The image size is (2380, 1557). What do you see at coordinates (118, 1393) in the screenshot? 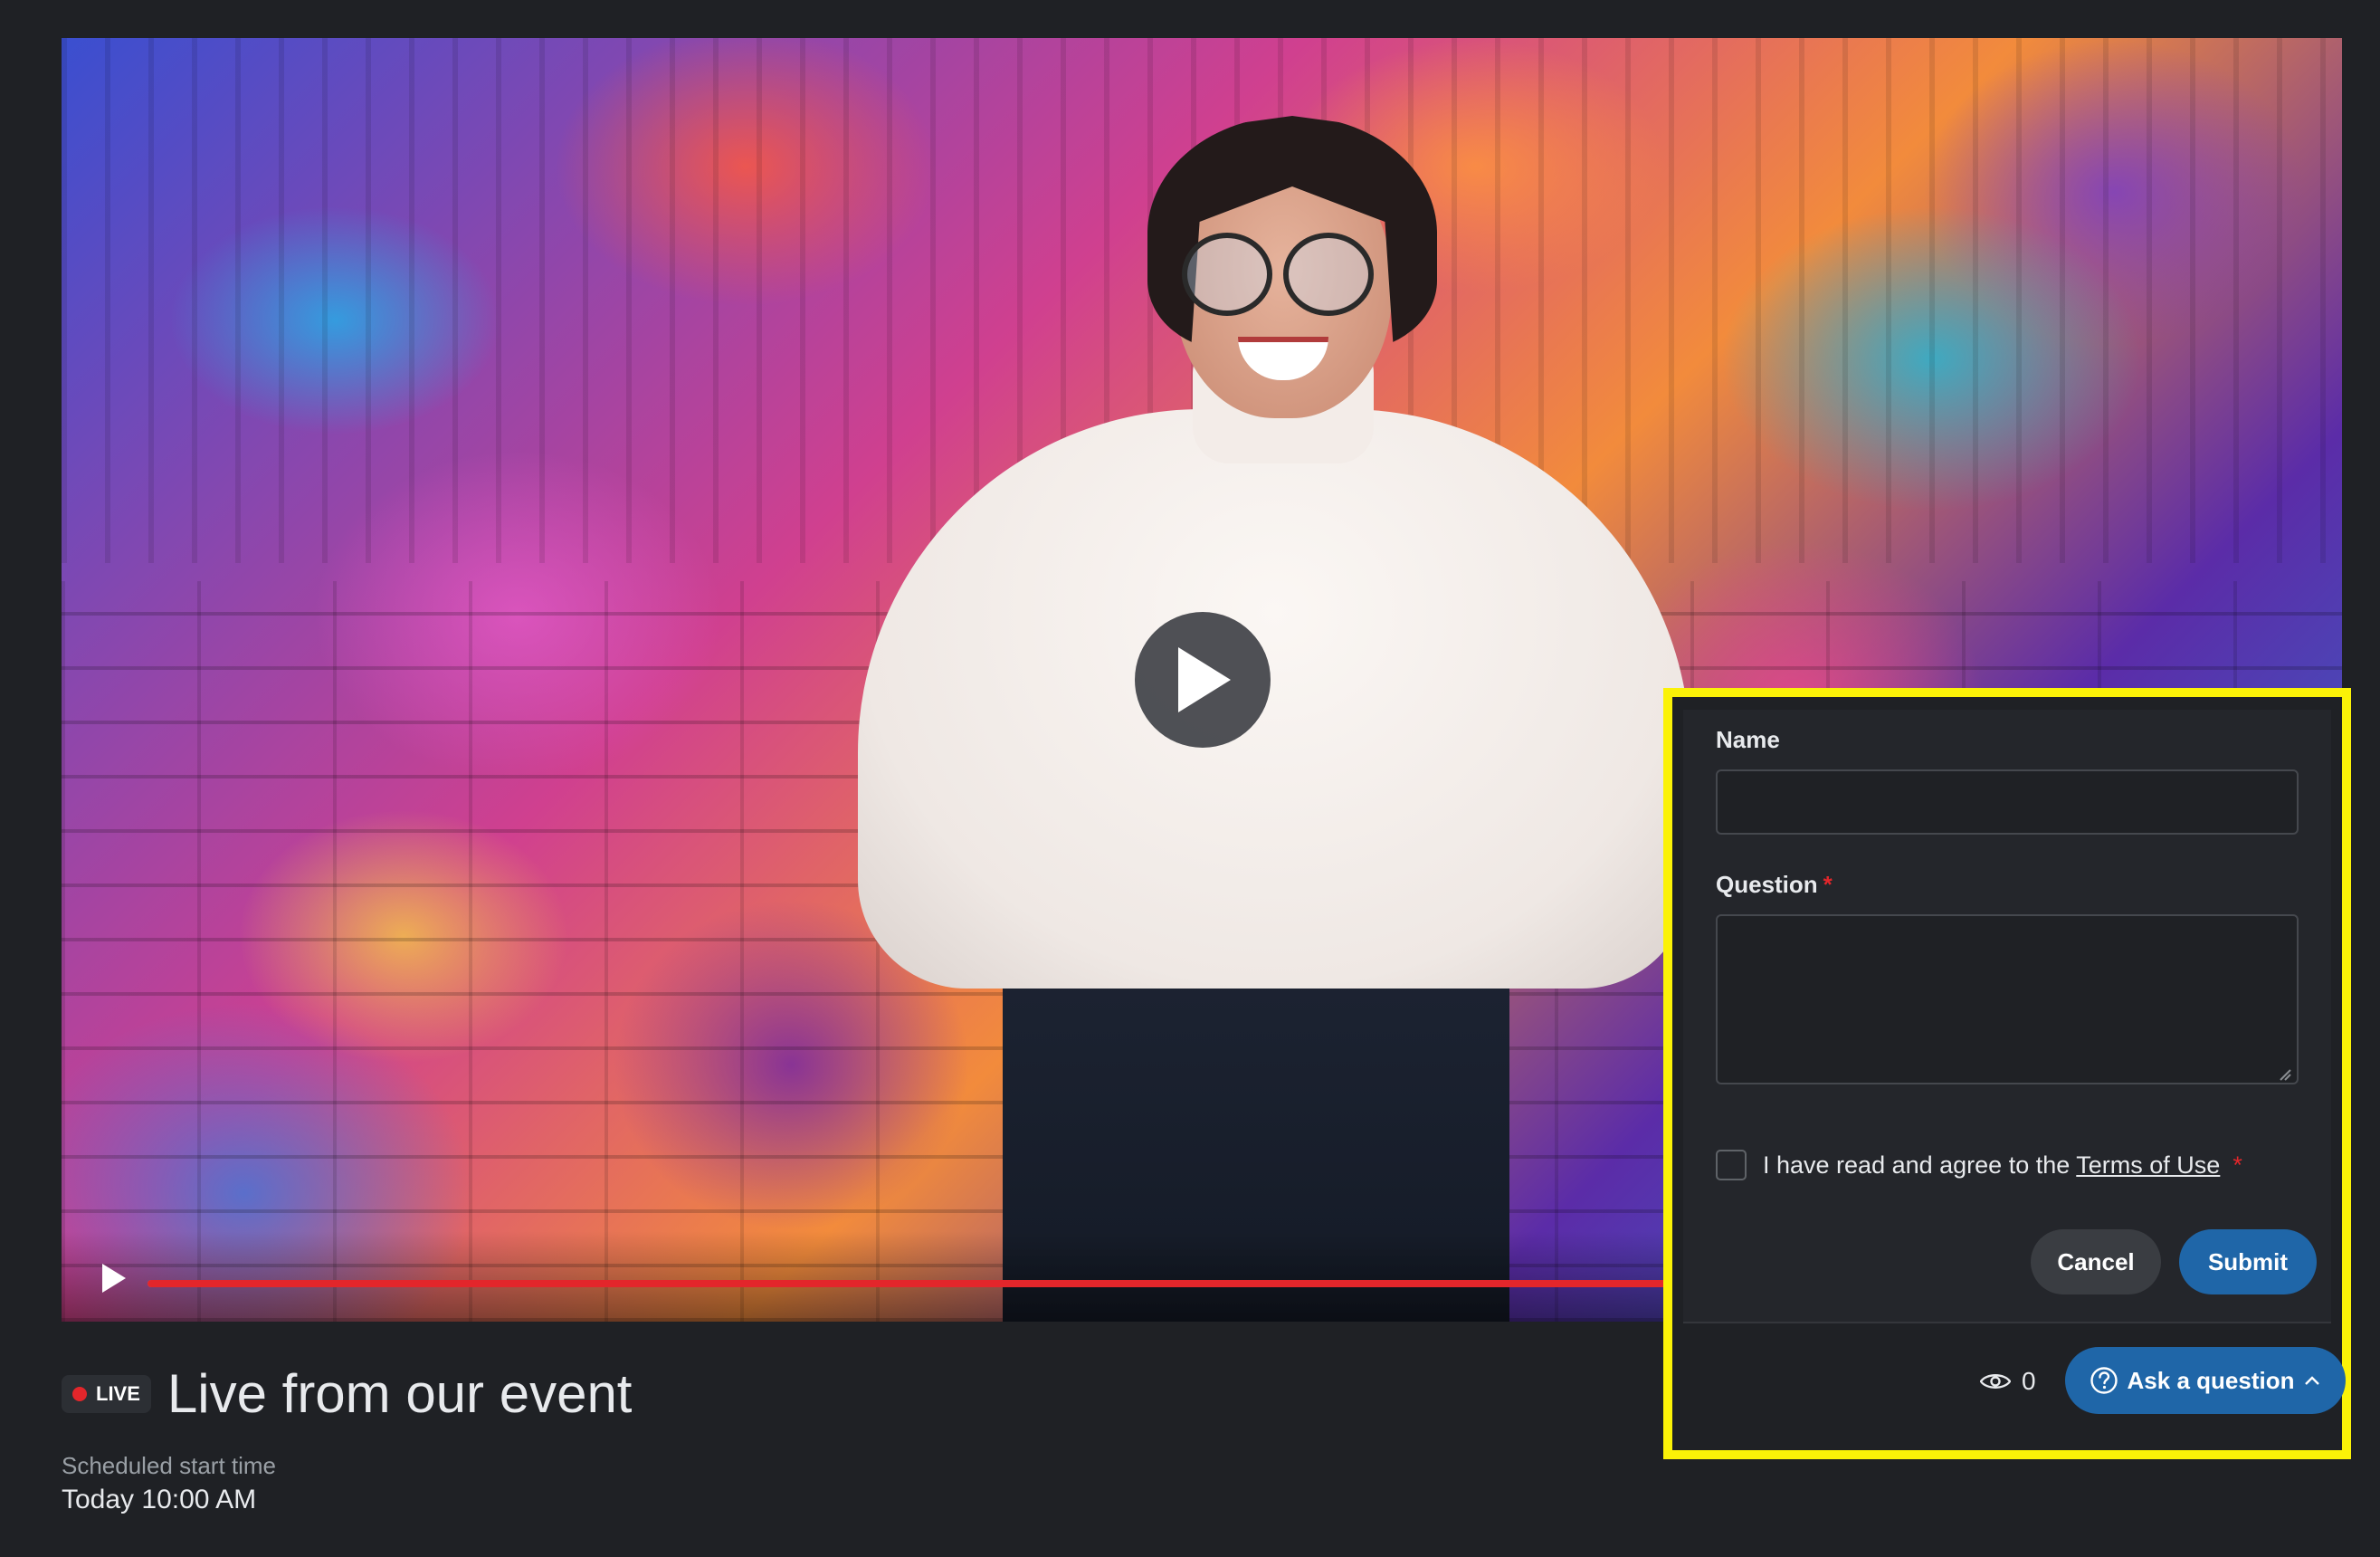
I see `live-badge-label: LIVE` at bounding box center [118, 1393].